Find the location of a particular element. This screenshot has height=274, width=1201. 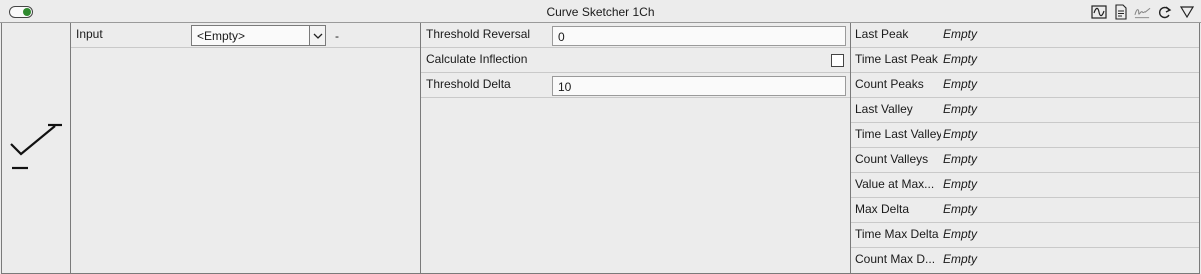

window-title: Curve Sketcher 1Ch is located at coordinates (600, 12).